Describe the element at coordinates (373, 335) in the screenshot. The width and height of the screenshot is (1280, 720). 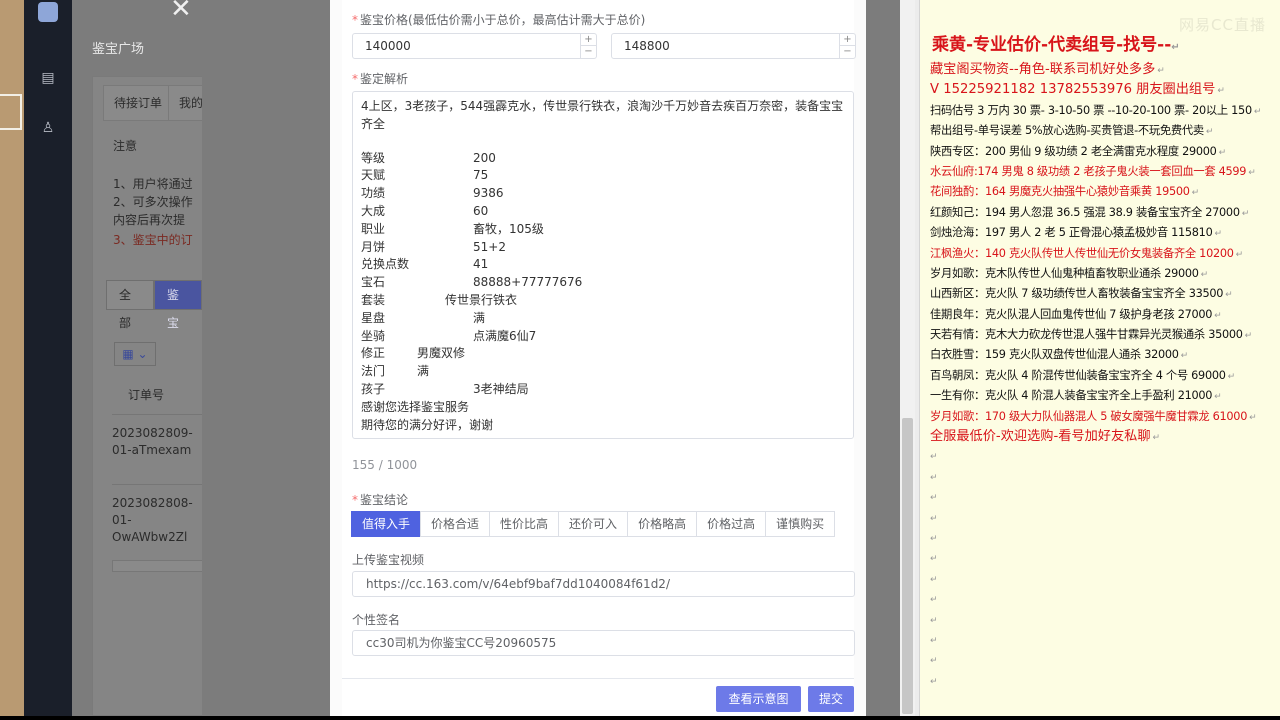
I see `field-key: 坐骑` at that location.